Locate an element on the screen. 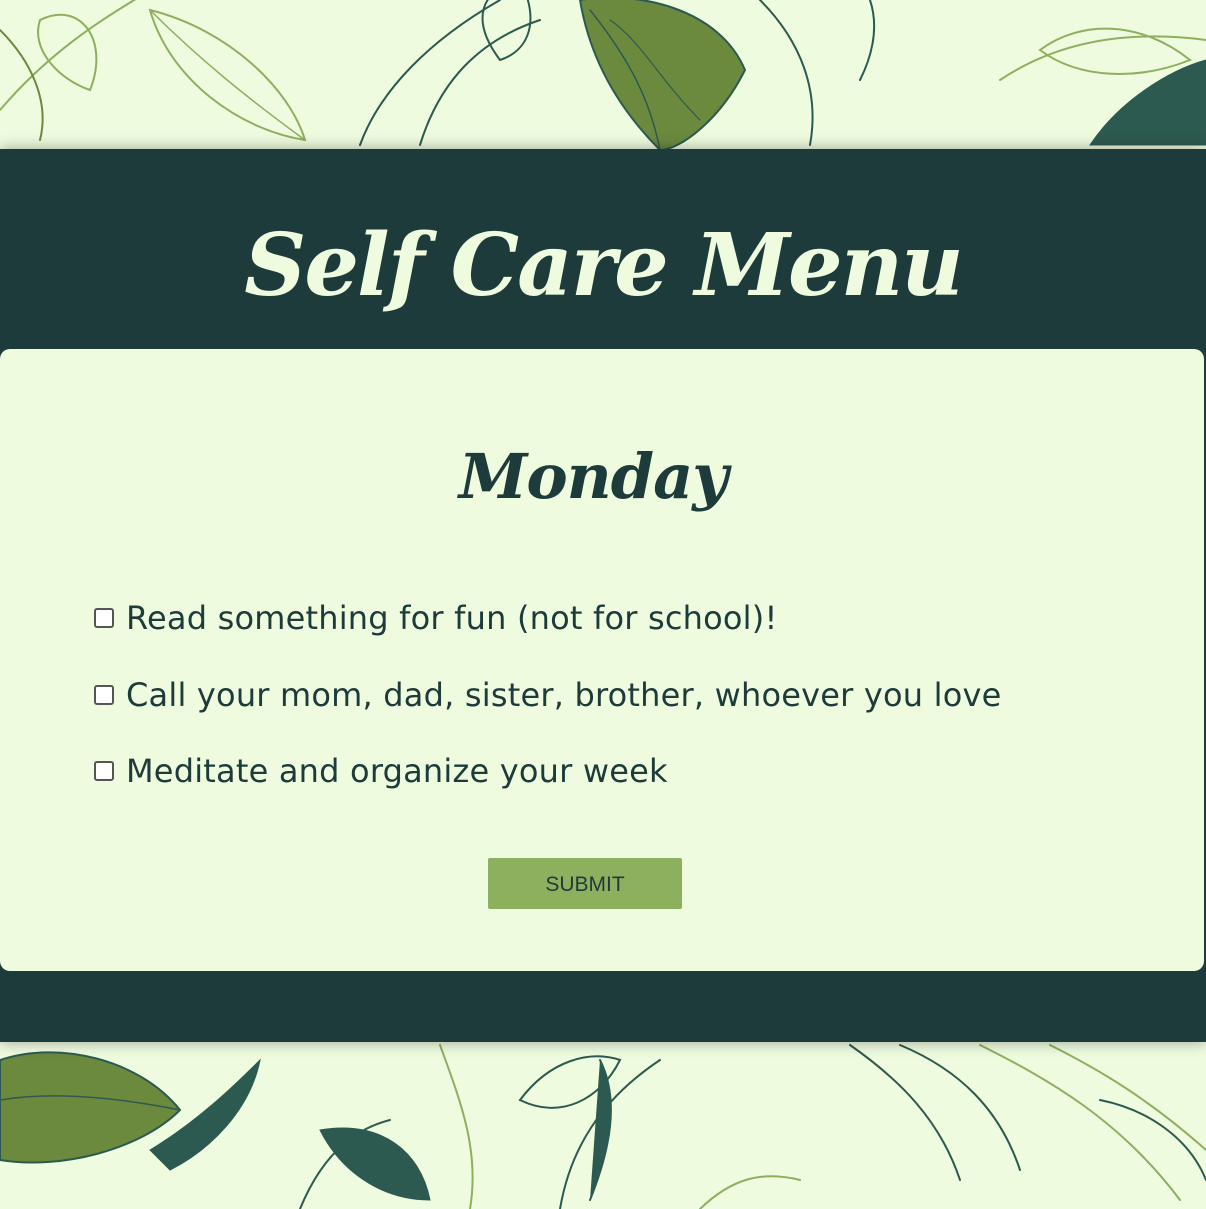 The width and height of the screenshot is (1206, 1209). task-item: Read something for fun (not for school)! is located at coordinates (435, 618).